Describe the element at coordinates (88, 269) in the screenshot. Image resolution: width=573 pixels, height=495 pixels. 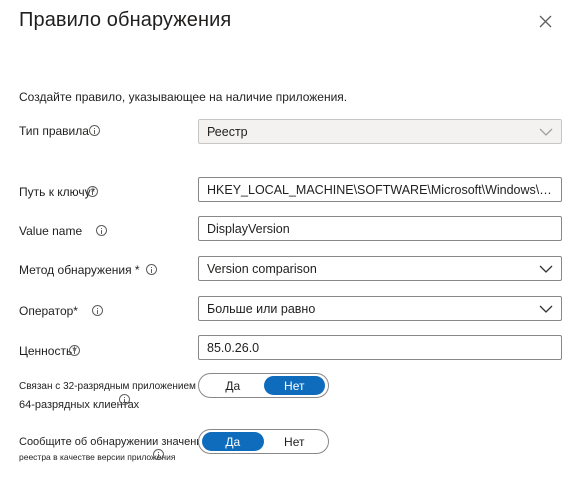
I see `detection-method-label: Метод обнаружения *` at that location.